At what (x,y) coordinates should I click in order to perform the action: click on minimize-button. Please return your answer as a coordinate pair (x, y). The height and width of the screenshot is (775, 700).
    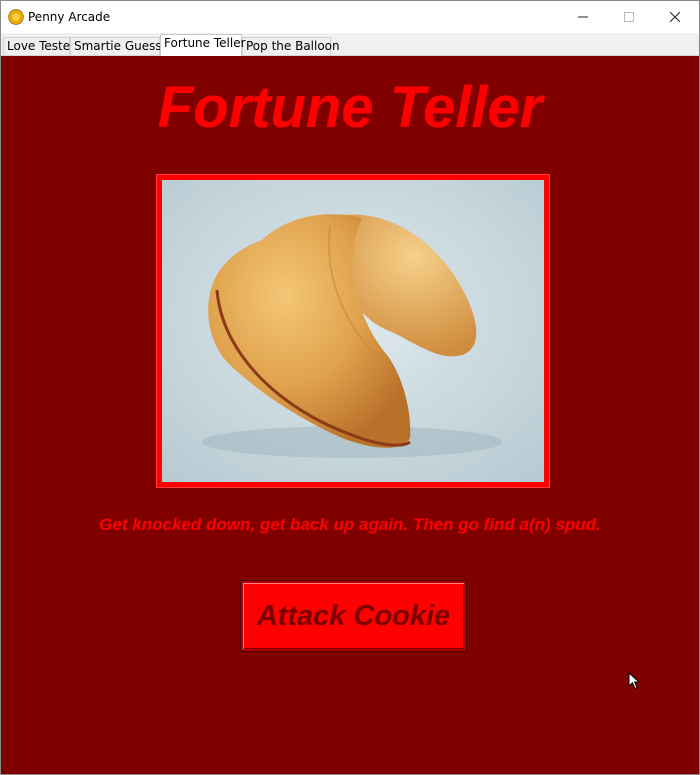
    Looking at the image, I should click on (583, 17).